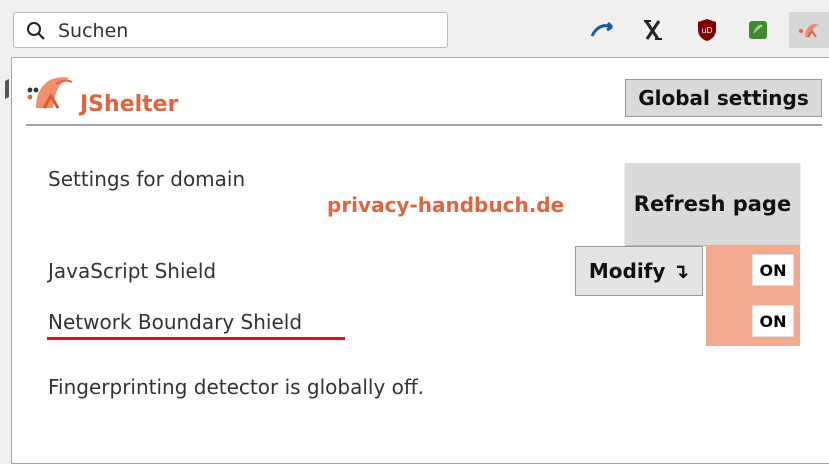 The image size is (829, 464). I want to click on jshelter-toolbar-icon, so click(809, 30).